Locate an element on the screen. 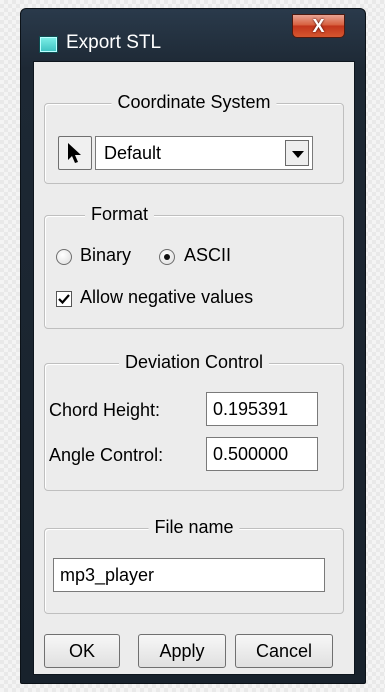  allow-negative-label: Allow negative values is located at coordinates (167, 297).